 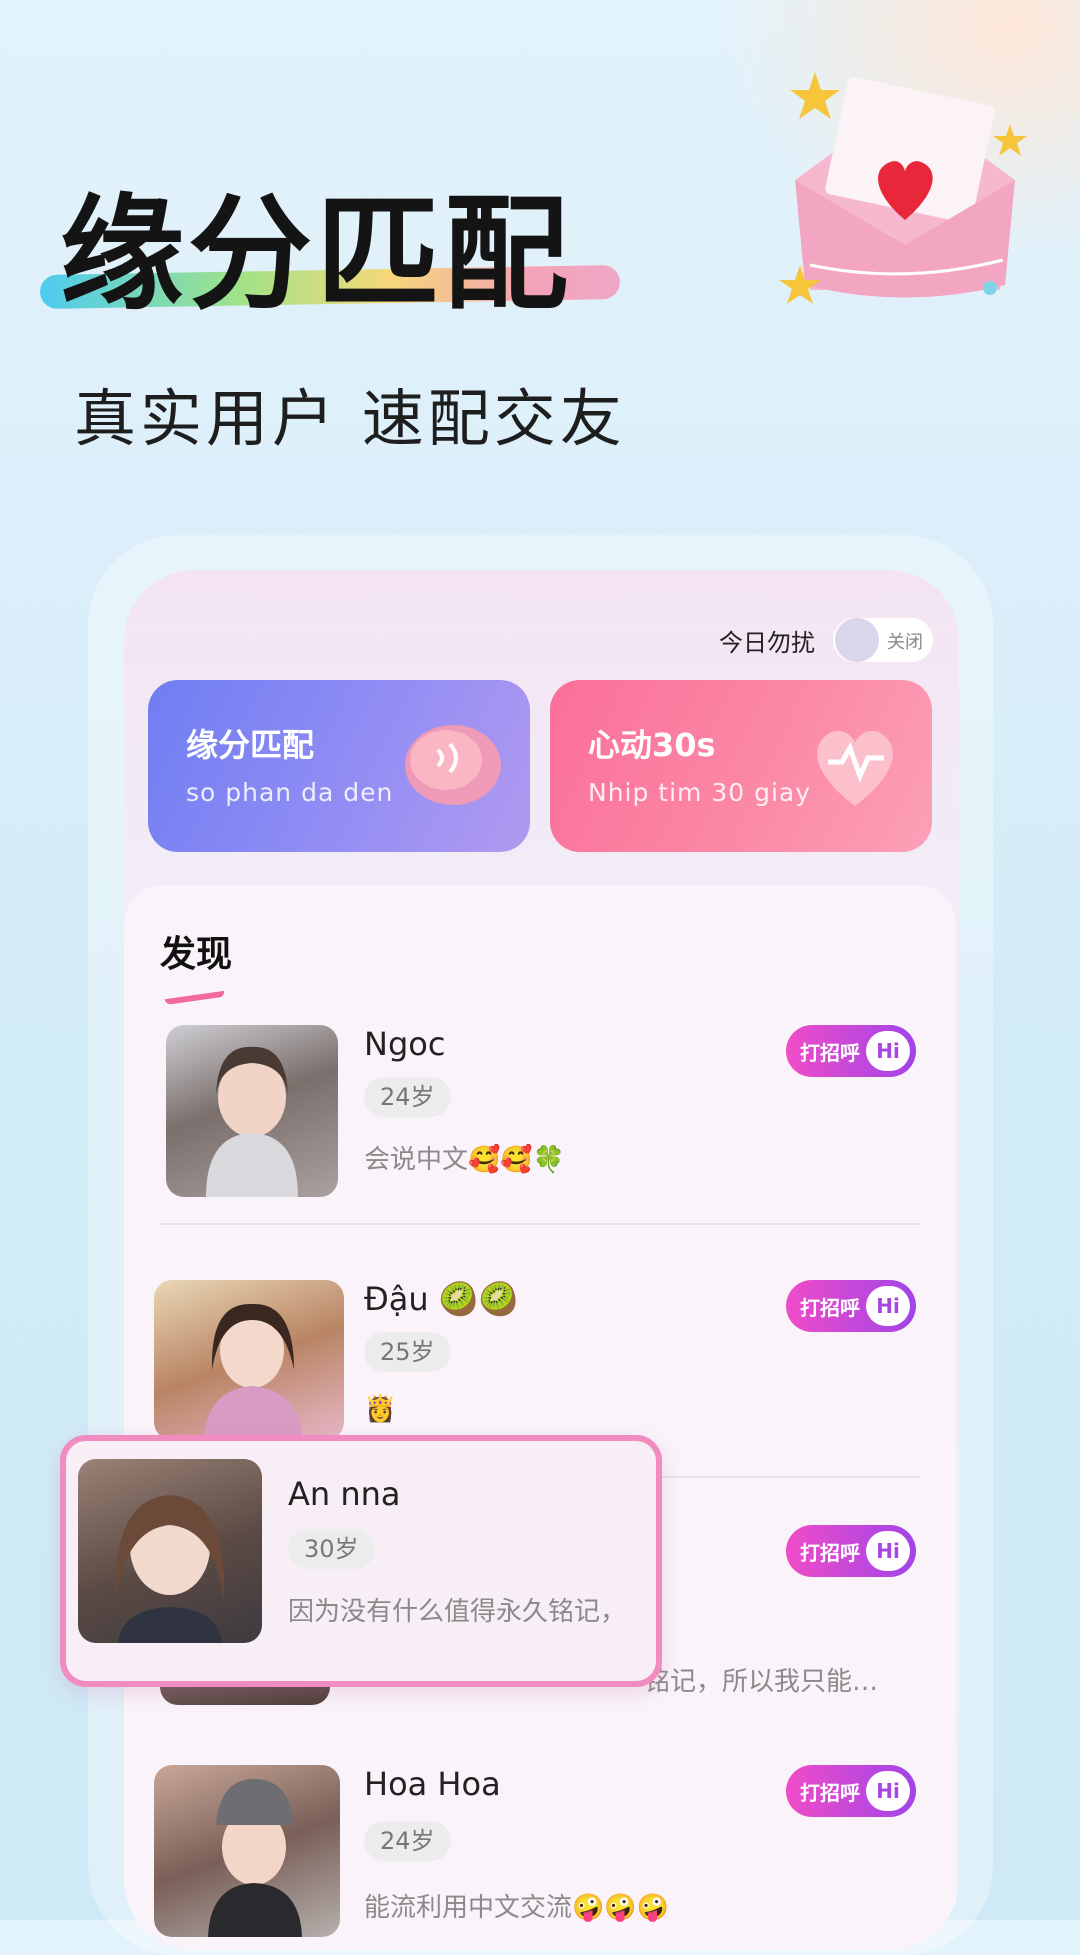 I want to click on age-badge: 30岁, so click(x=331, y=1549).